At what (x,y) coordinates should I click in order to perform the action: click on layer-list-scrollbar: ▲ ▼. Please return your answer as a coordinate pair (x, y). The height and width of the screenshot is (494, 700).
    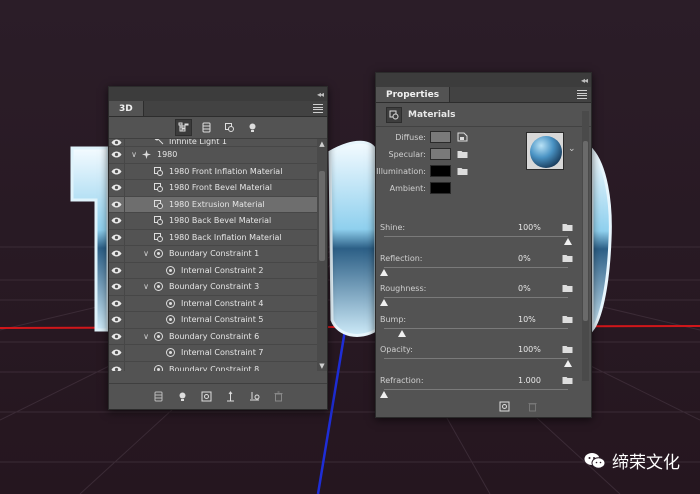
    Looking at the image, I should click on (322, 255).